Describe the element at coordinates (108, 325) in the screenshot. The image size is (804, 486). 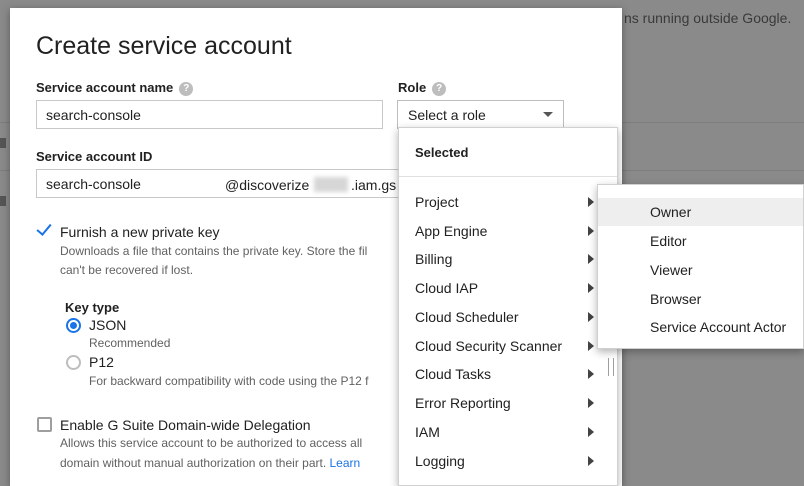
I see `json-label: JSON` at that location.